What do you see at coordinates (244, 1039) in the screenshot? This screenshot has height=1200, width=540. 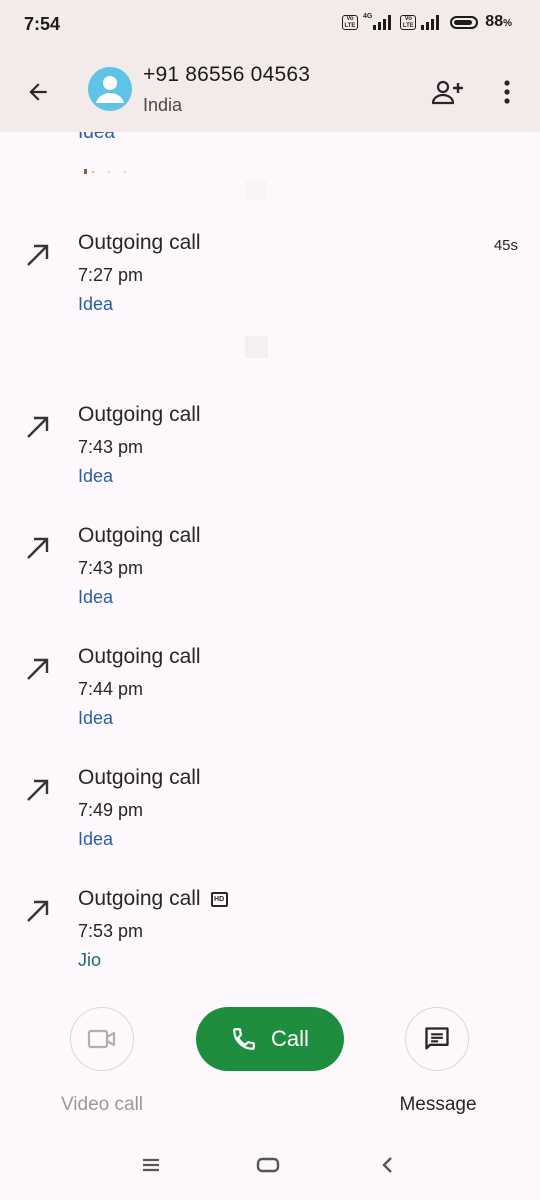 I see `phone-icon` at bounding box center [244, 1039].